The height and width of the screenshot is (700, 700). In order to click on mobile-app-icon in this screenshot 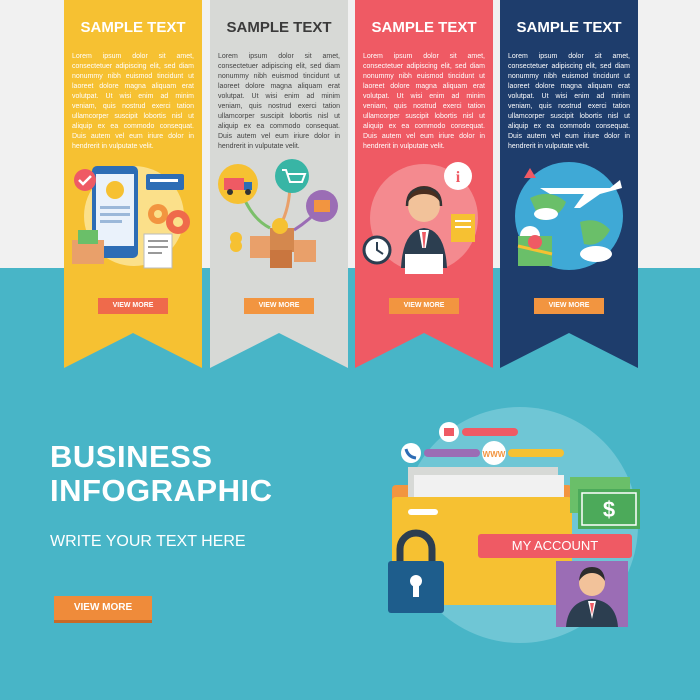, I will do `click(131, 217)`.